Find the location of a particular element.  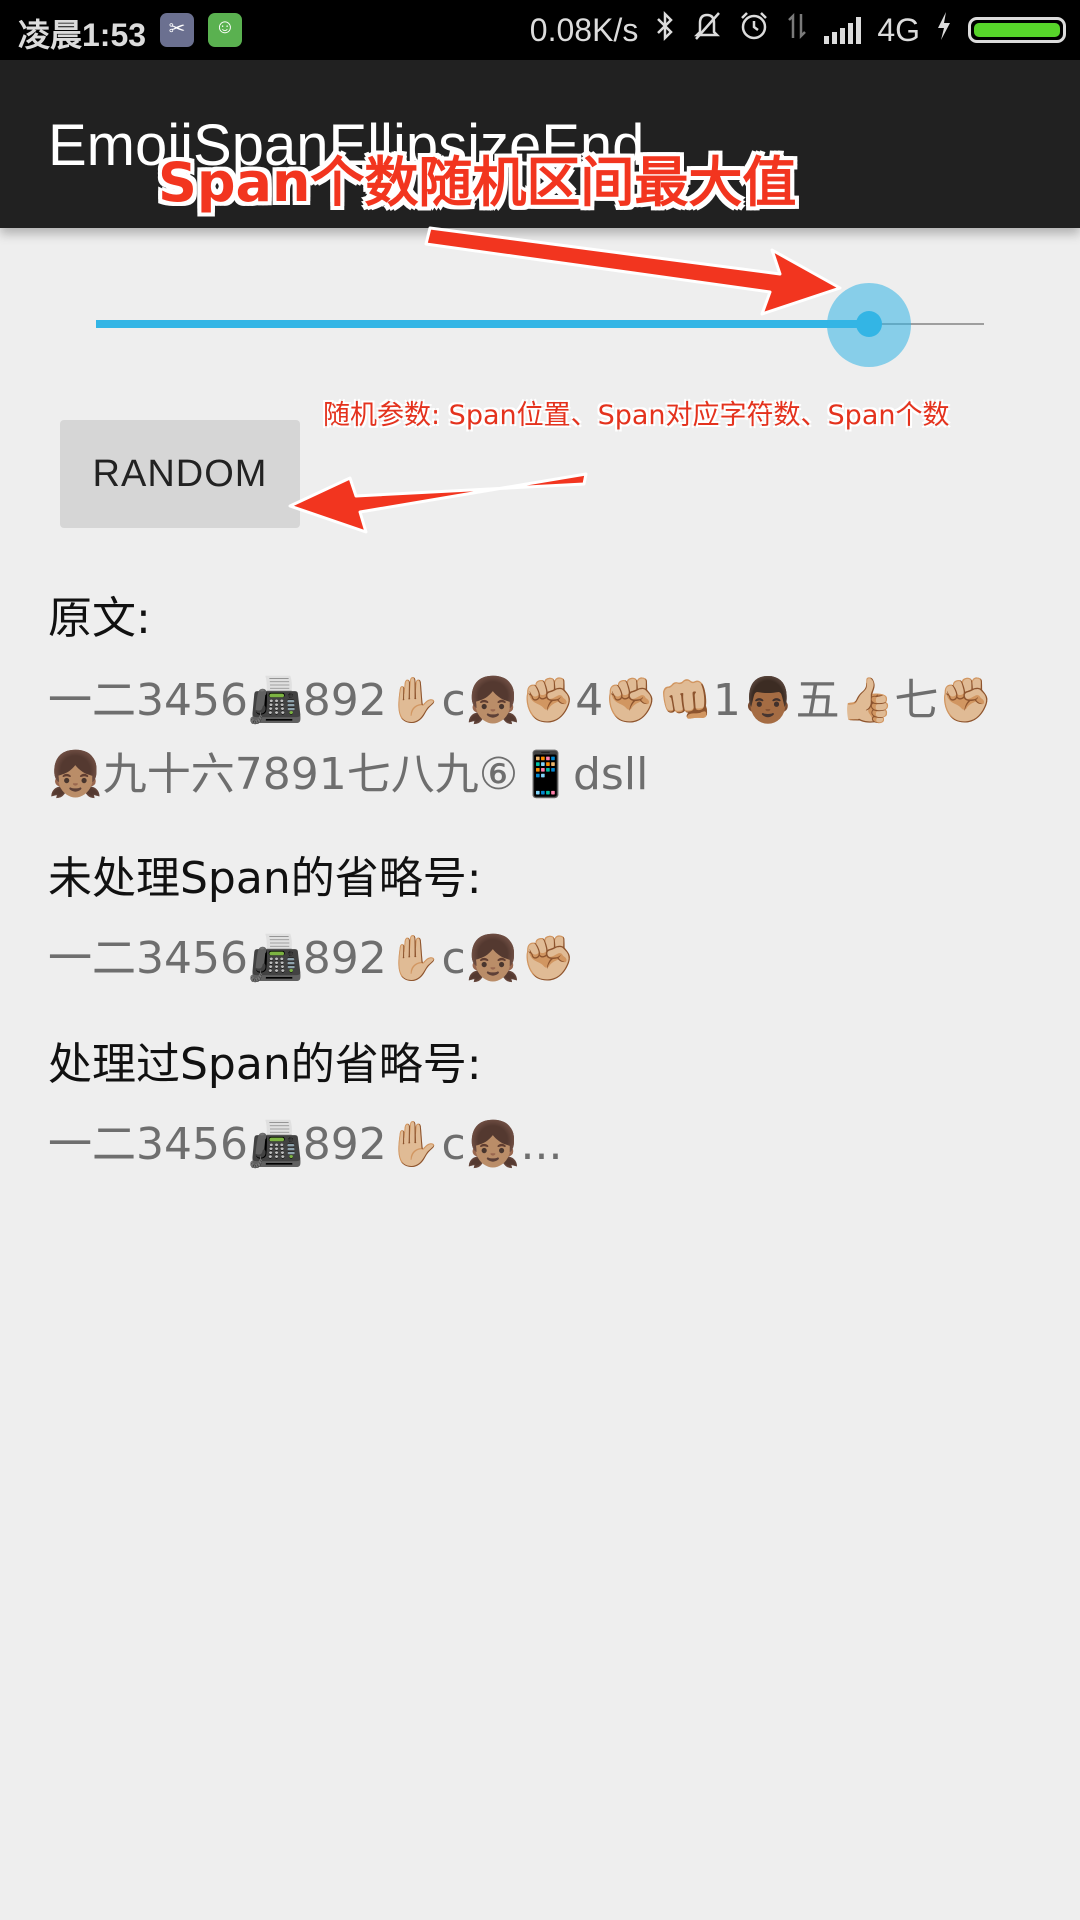

original-text-label: 原文: is located at coordinates (99, 618).